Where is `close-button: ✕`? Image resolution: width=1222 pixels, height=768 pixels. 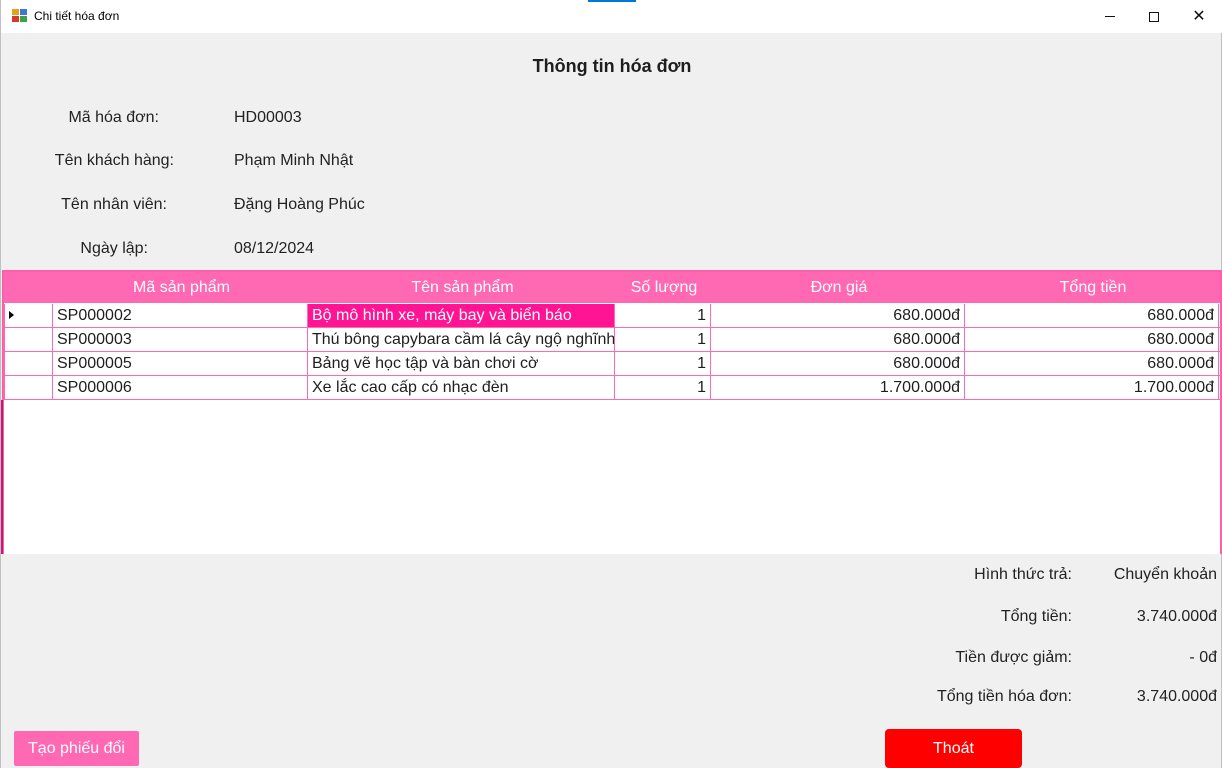 close-button: ✕ is located at coordinates (1199, 16).